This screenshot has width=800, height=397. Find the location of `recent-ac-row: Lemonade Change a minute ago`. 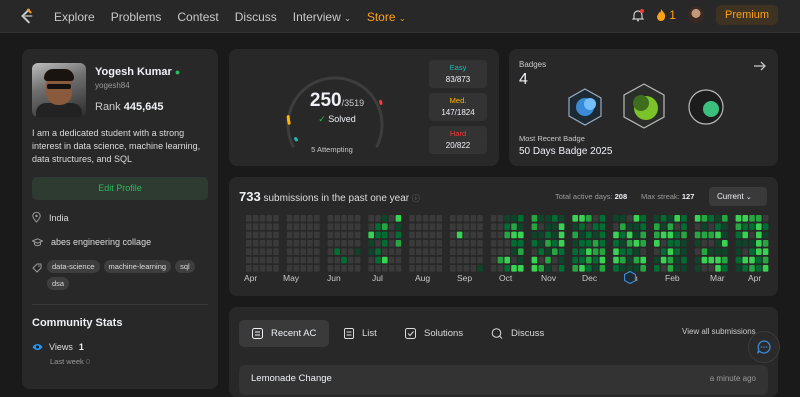

recent-ac-row: Lemonade Change a minute ago is located at coordinates (503, 380).